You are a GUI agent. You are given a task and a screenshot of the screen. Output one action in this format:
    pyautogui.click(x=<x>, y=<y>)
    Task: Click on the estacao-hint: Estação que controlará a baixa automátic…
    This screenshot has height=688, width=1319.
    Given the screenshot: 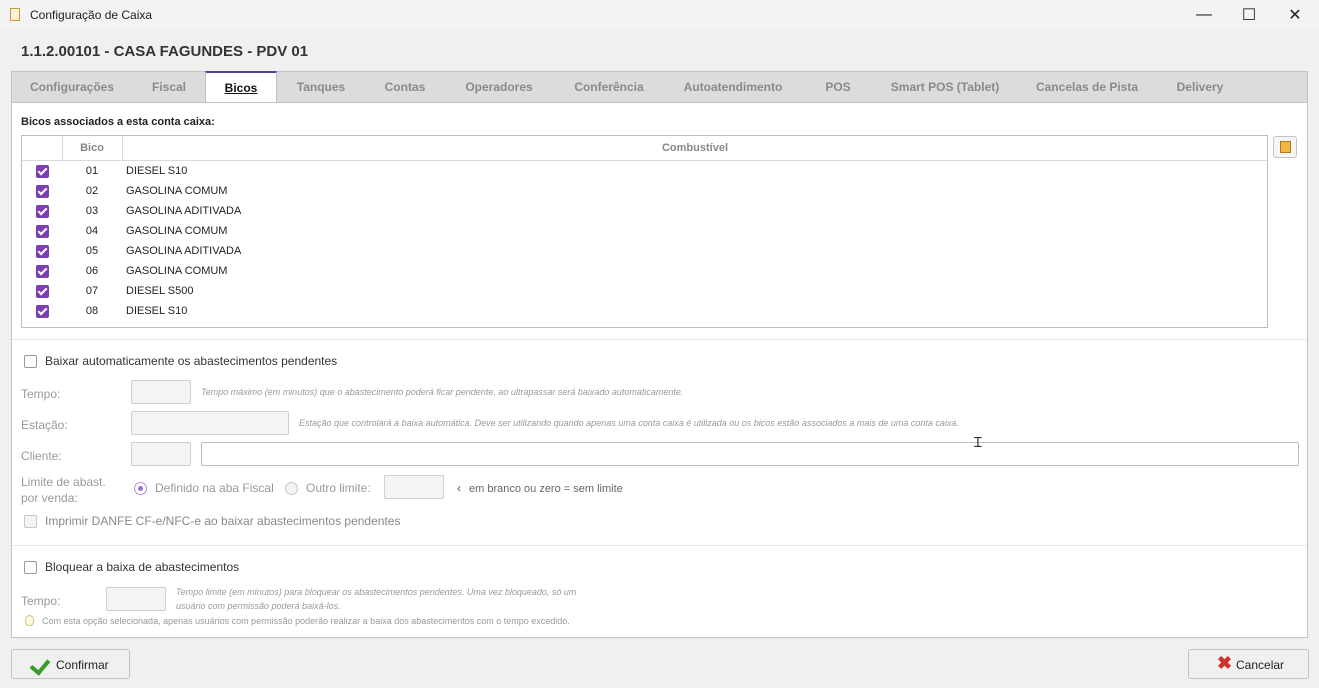 What is the action you would take?
    pyautogui.click(x=629, y=423)
    